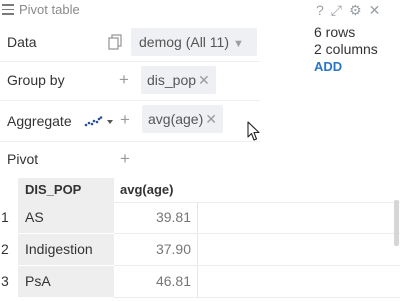  I want to click on data-source-select: demog (All 11) ▼, so click(194, 42).